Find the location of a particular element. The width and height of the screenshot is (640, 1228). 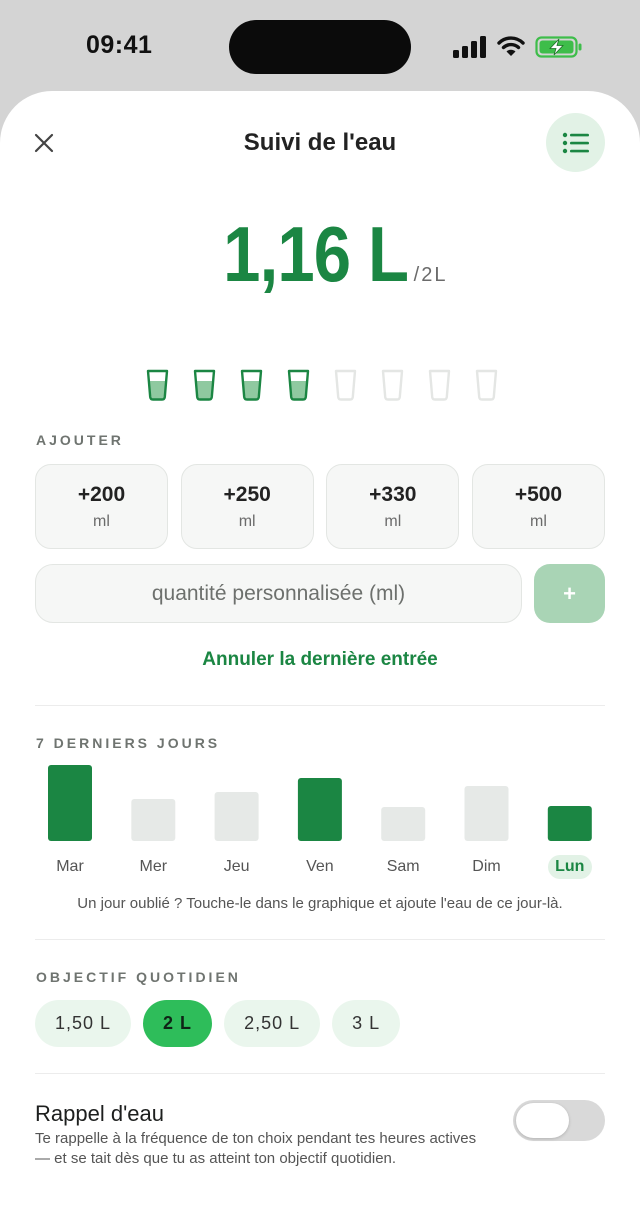

goal-option-3: 3 L is located at coordinates (366, 1023).